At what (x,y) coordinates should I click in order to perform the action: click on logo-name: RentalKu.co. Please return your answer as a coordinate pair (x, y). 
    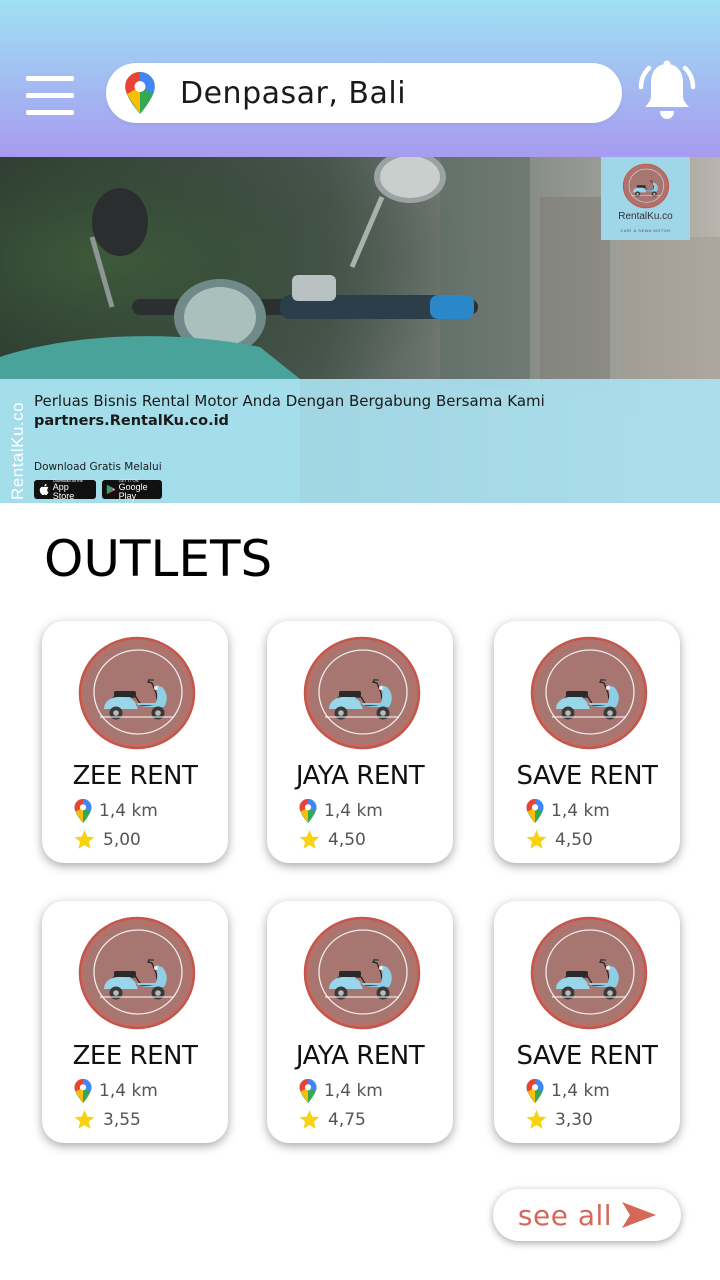
    Looking at the image, I should click on (645, 216).